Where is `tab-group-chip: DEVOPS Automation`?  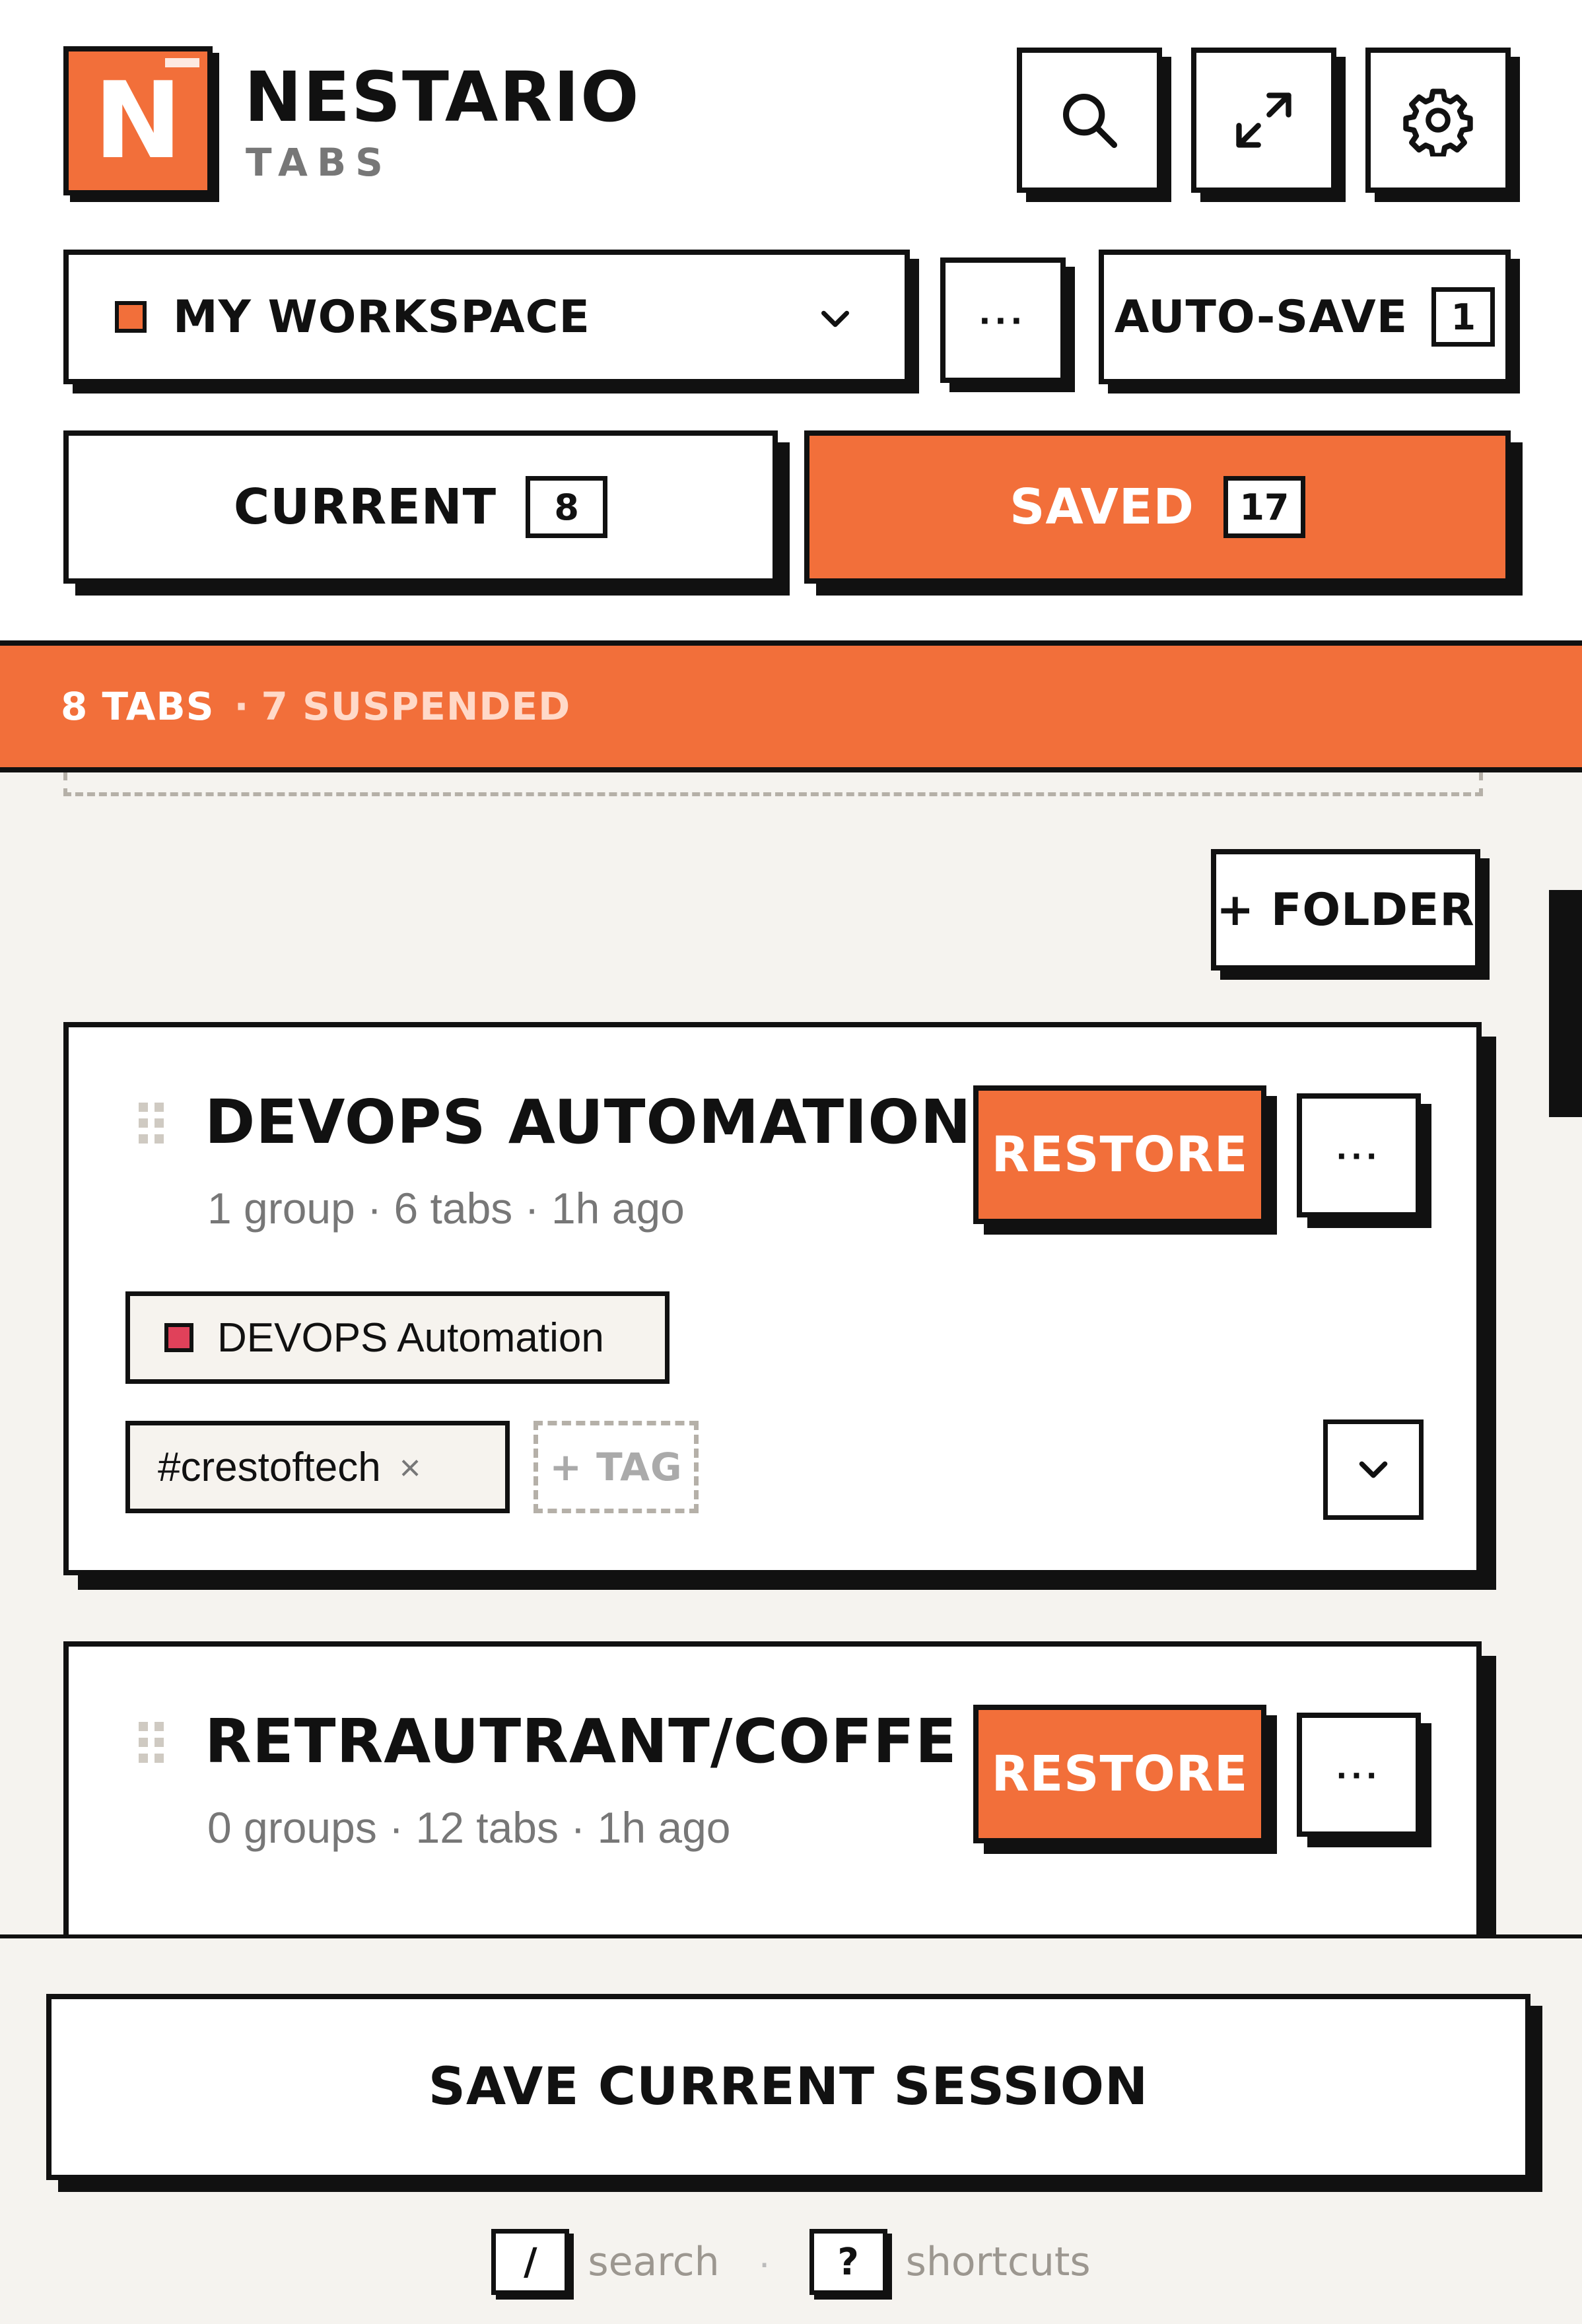 tab-group-chip: DEVOPS Automation is located at coordinates (397, 1338).